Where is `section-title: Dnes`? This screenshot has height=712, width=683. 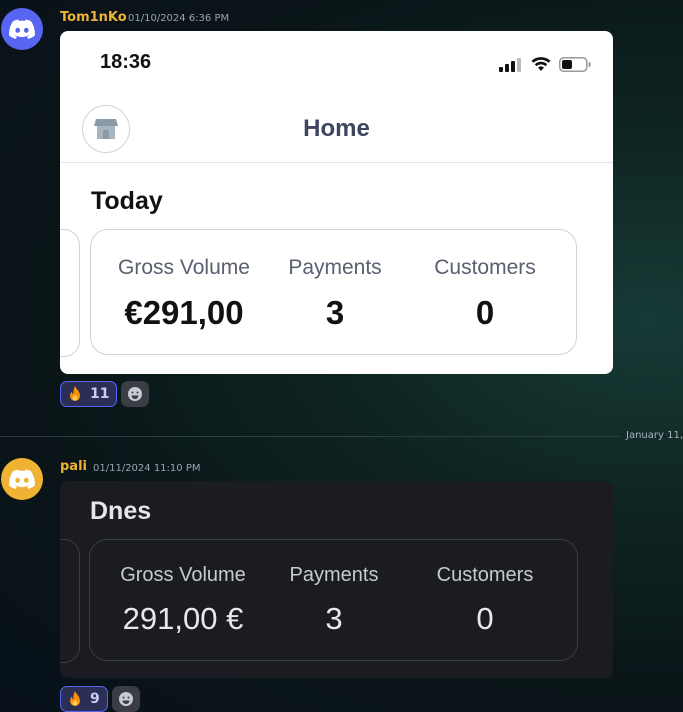 section-title: Dnes is located at coordinates (121, 511).